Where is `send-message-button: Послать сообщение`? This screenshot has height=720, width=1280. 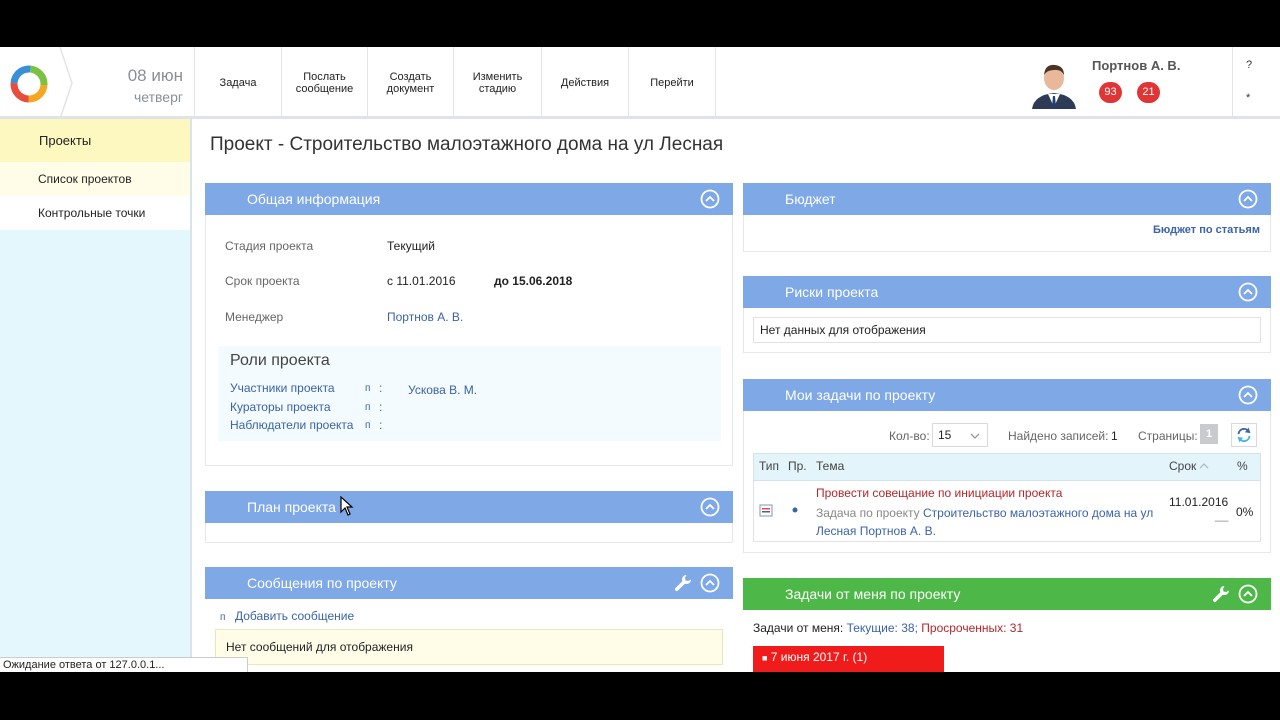
send-message-button: Послать сообщение is located at coordinates (324, 83).